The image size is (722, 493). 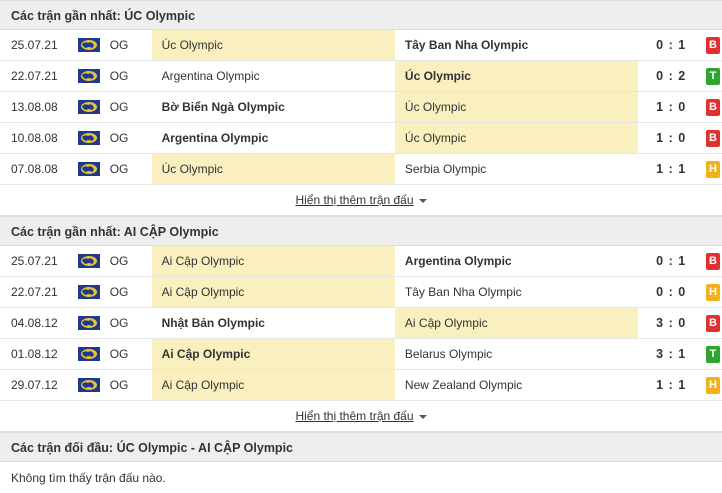 I want to click on match-date: 01.08.12, so click(x=34, y=354).